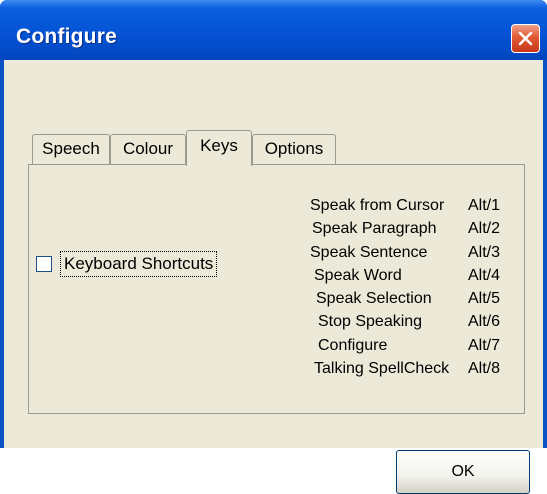  What do you see at coordinates (377, 205) in the screenshot?
I see `shortcut-name: Speak from Cursor` at bounding box center [377, 205].